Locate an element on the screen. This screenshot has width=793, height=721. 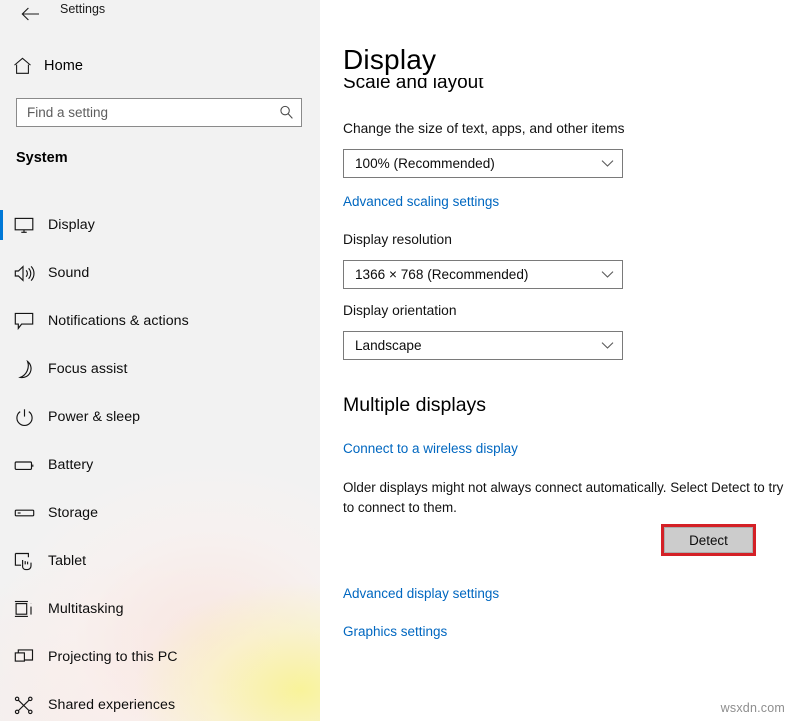
orientation-dropdown: Landscape is located at coordinates (483, 345).